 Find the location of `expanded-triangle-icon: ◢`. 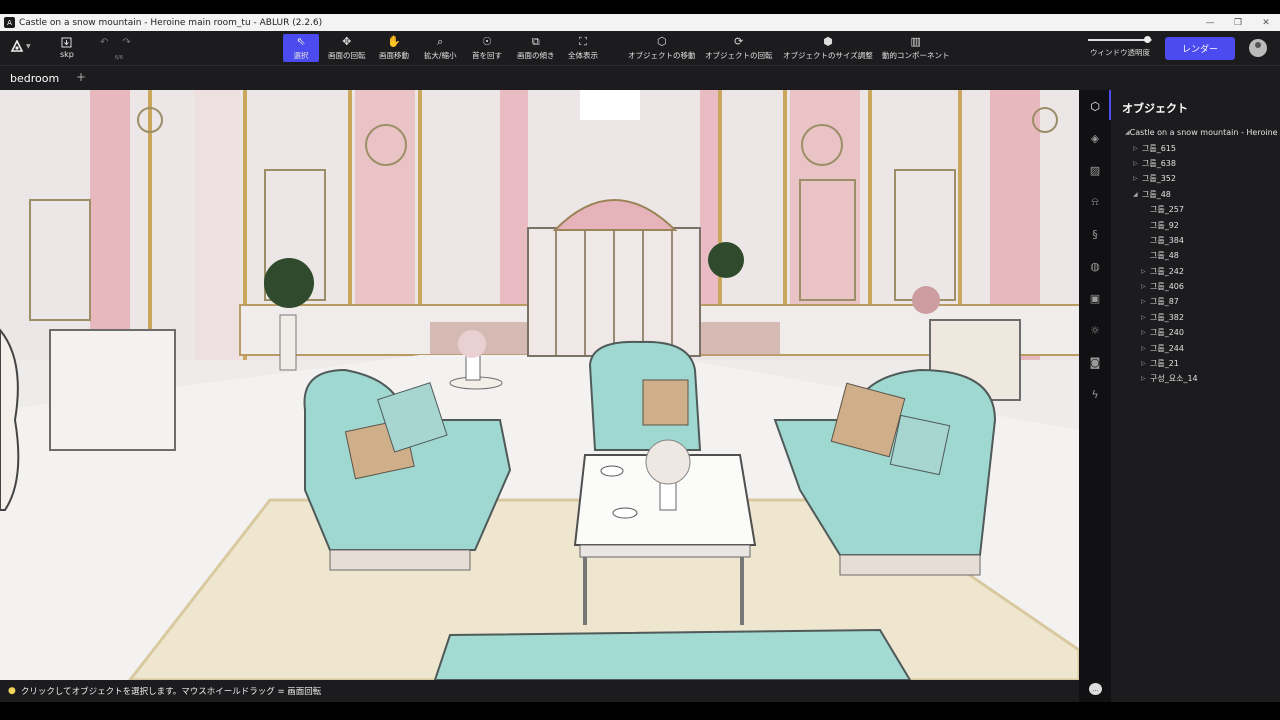

expanded-triangle-icon: ◢ is located at coordinates (1137, 194).